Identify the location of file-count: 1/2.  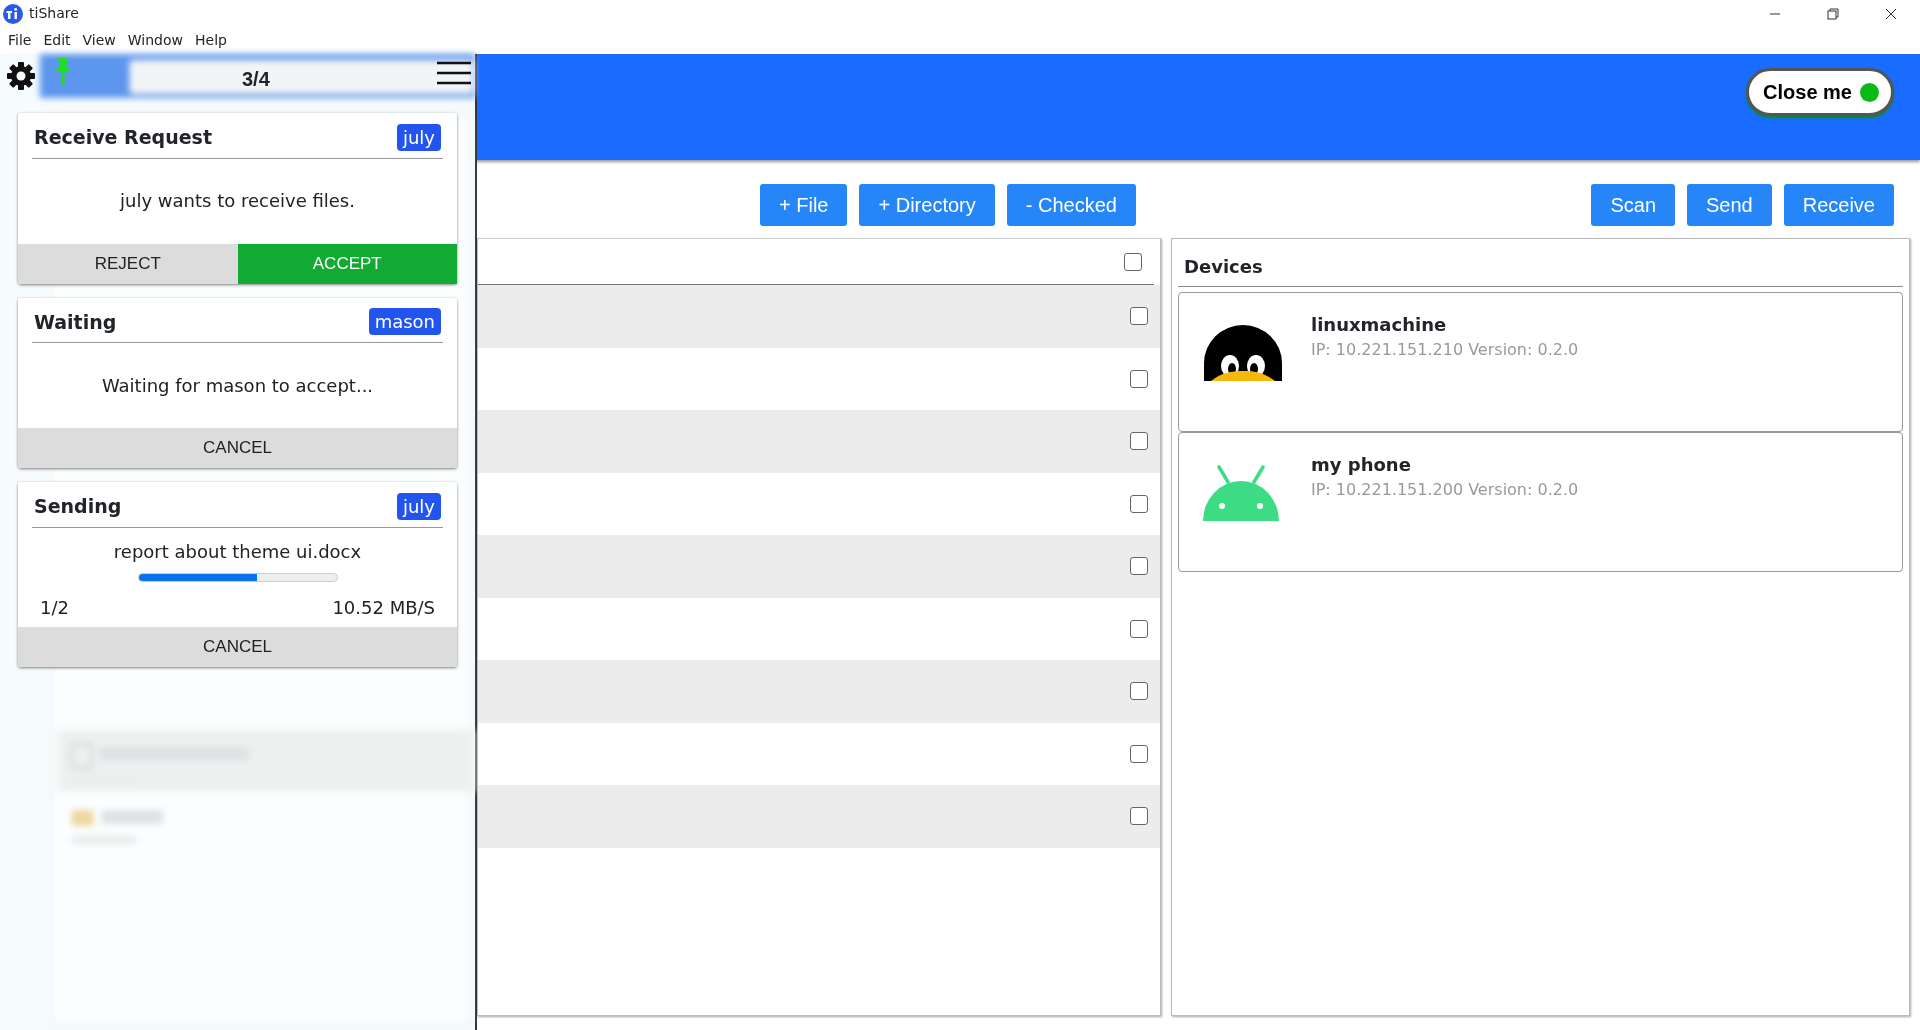
(54, 607).